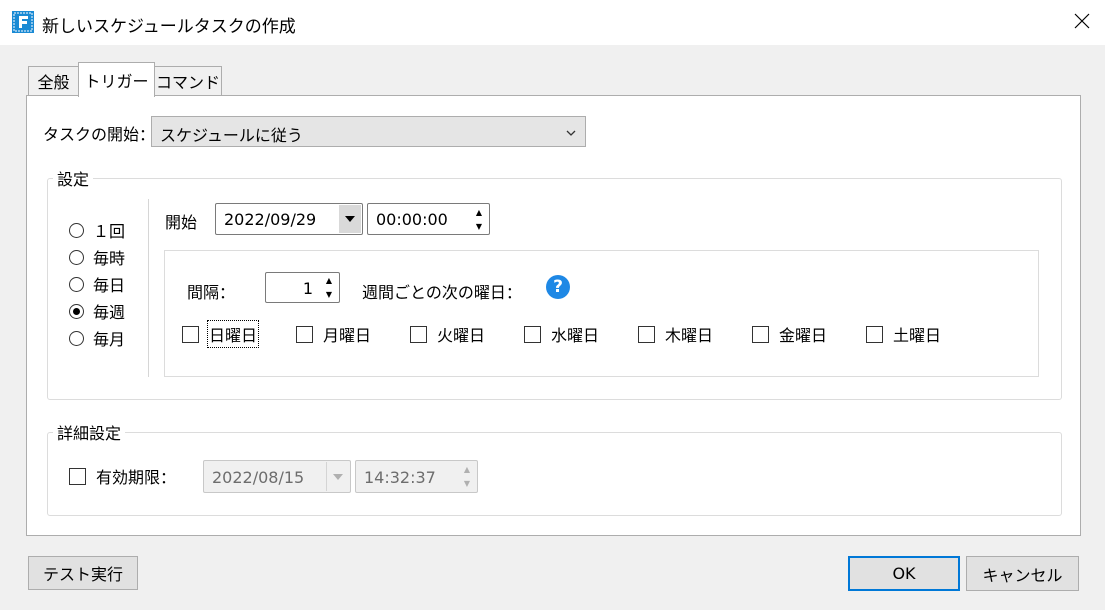 The image size is (1105, 610). I want to click on radio-daily: 毎日, so click(97, 284).